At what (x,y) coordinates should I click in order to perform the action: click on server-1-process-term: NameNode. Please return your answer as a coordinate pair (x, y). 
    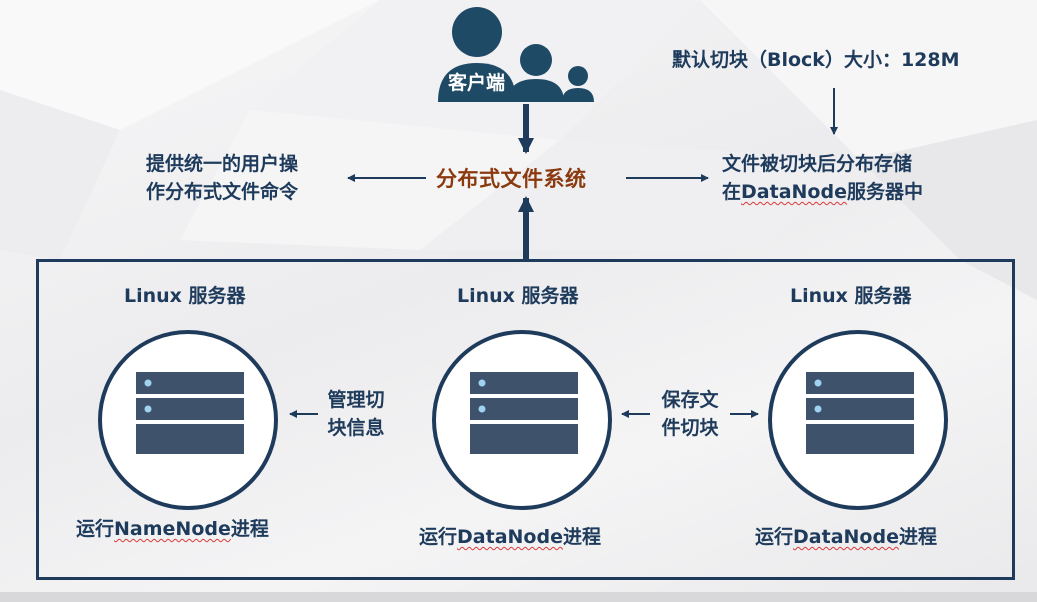
    Looking at the image, I should click on (172, 529).